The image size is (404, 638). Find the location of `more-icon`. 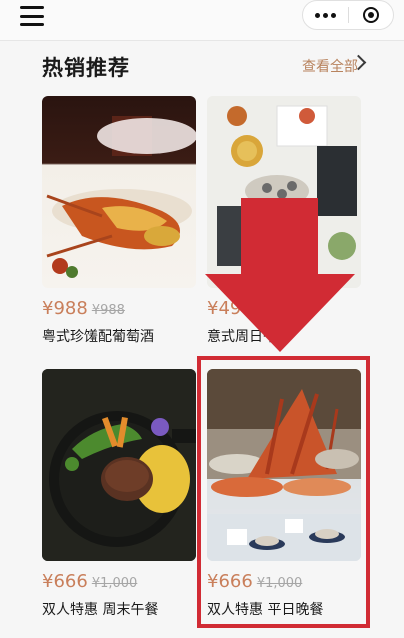

more-icon is located at coordinates (325, 15).